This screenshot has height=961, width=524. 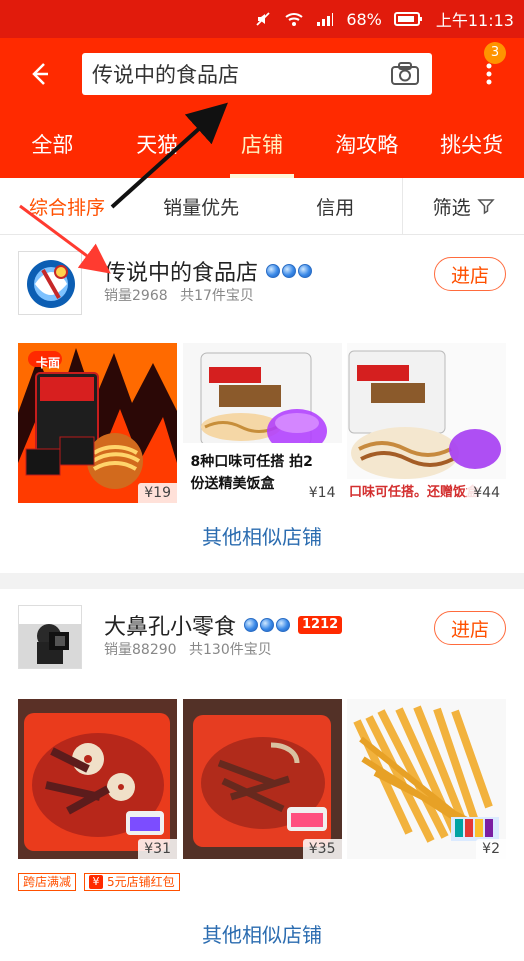 What do you see at coordinates (408, 19) in the screenshot?
I see `battery-icon` at bounding box center [408, 19].